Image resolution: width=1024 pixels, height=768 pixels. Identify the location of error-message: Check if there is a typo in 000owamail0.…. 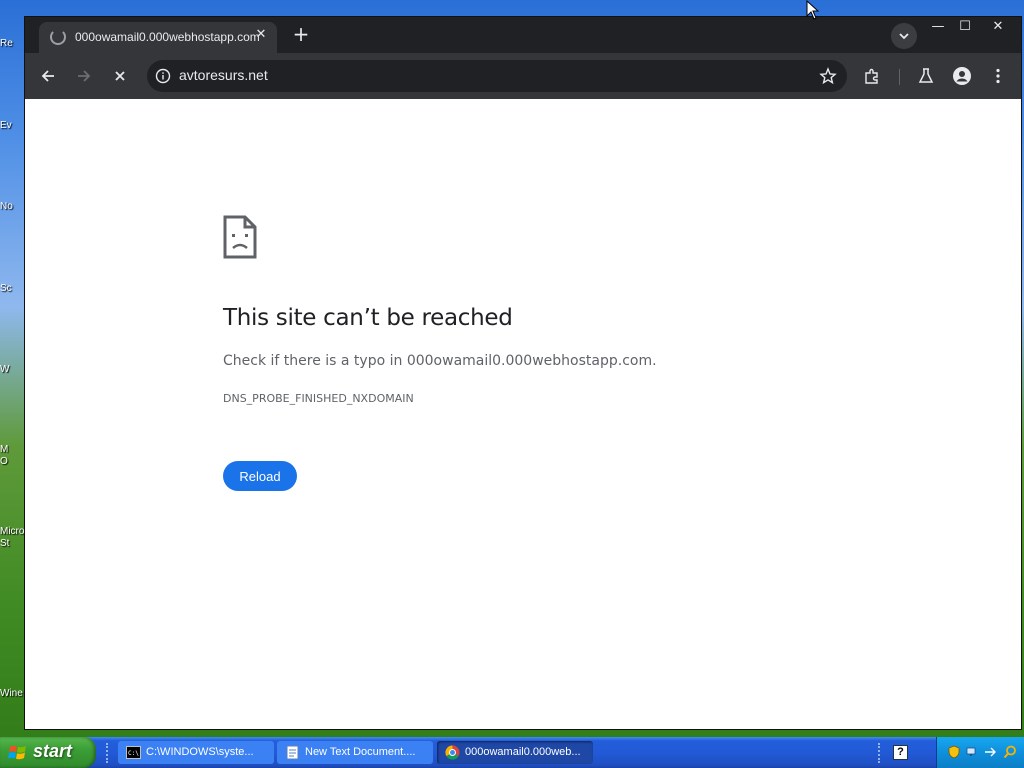
(440, 361).